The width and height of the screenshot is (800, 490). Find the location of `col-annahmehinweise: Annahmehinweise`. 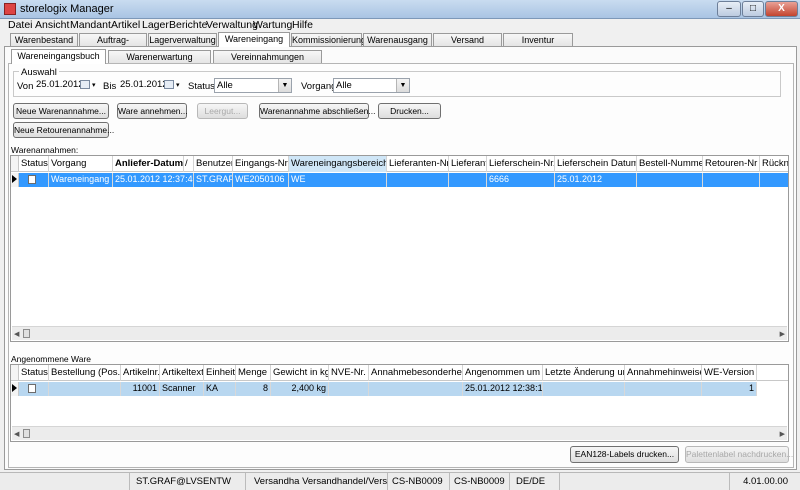

col-annahmehinweise: Annahmehinweise is located at coordinates (663, 373).